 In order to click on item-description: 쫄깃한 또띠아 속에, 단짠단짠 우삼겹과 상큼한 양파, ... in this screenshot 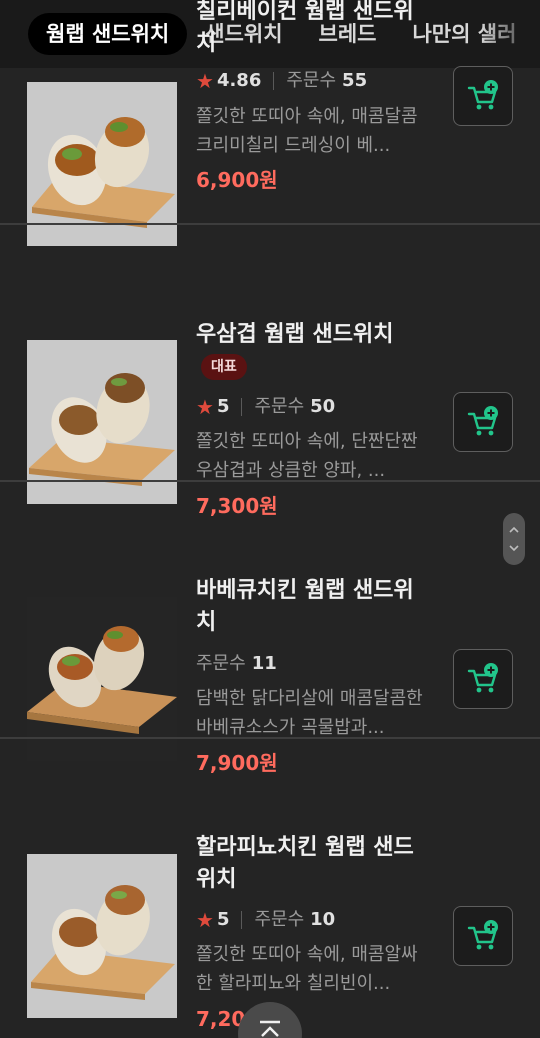, I will do `click(307, 456)`.